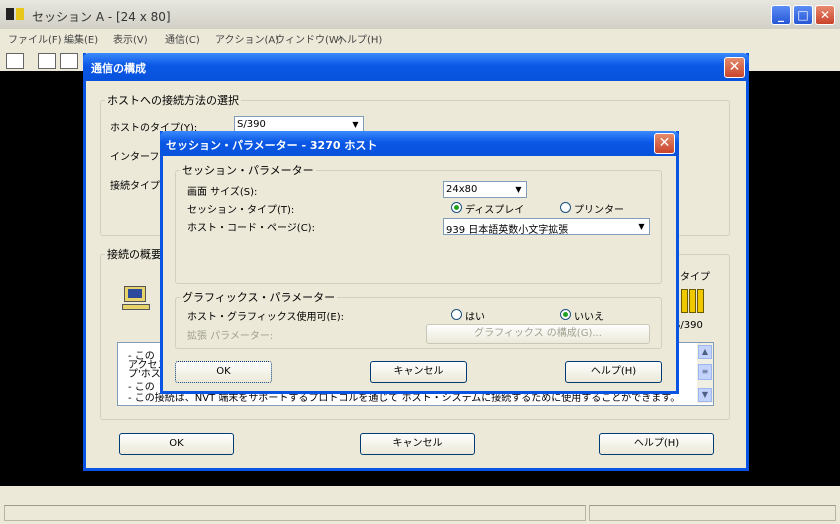 This screenshot has height=524, width=840. Describe the element at coordinates (599, 208) in the screenshot. I see `printer-radio-label: プリンター` at that location.